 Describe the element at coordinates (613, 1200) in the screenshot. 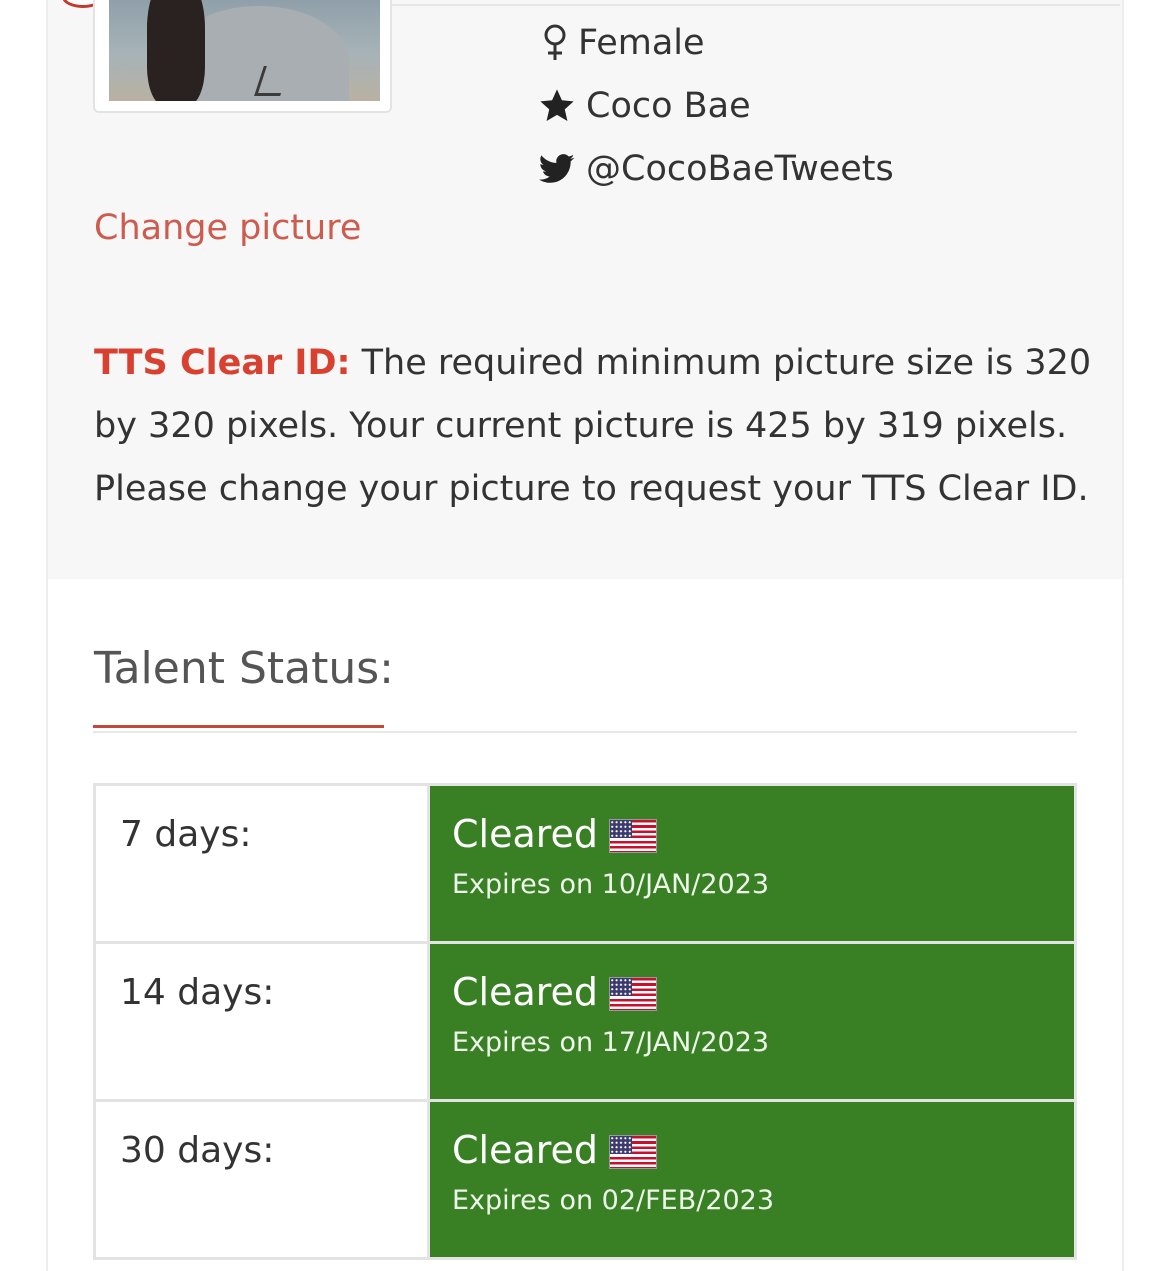

I see `expiry-date: Expires on 02/FEB/2023` at that location.